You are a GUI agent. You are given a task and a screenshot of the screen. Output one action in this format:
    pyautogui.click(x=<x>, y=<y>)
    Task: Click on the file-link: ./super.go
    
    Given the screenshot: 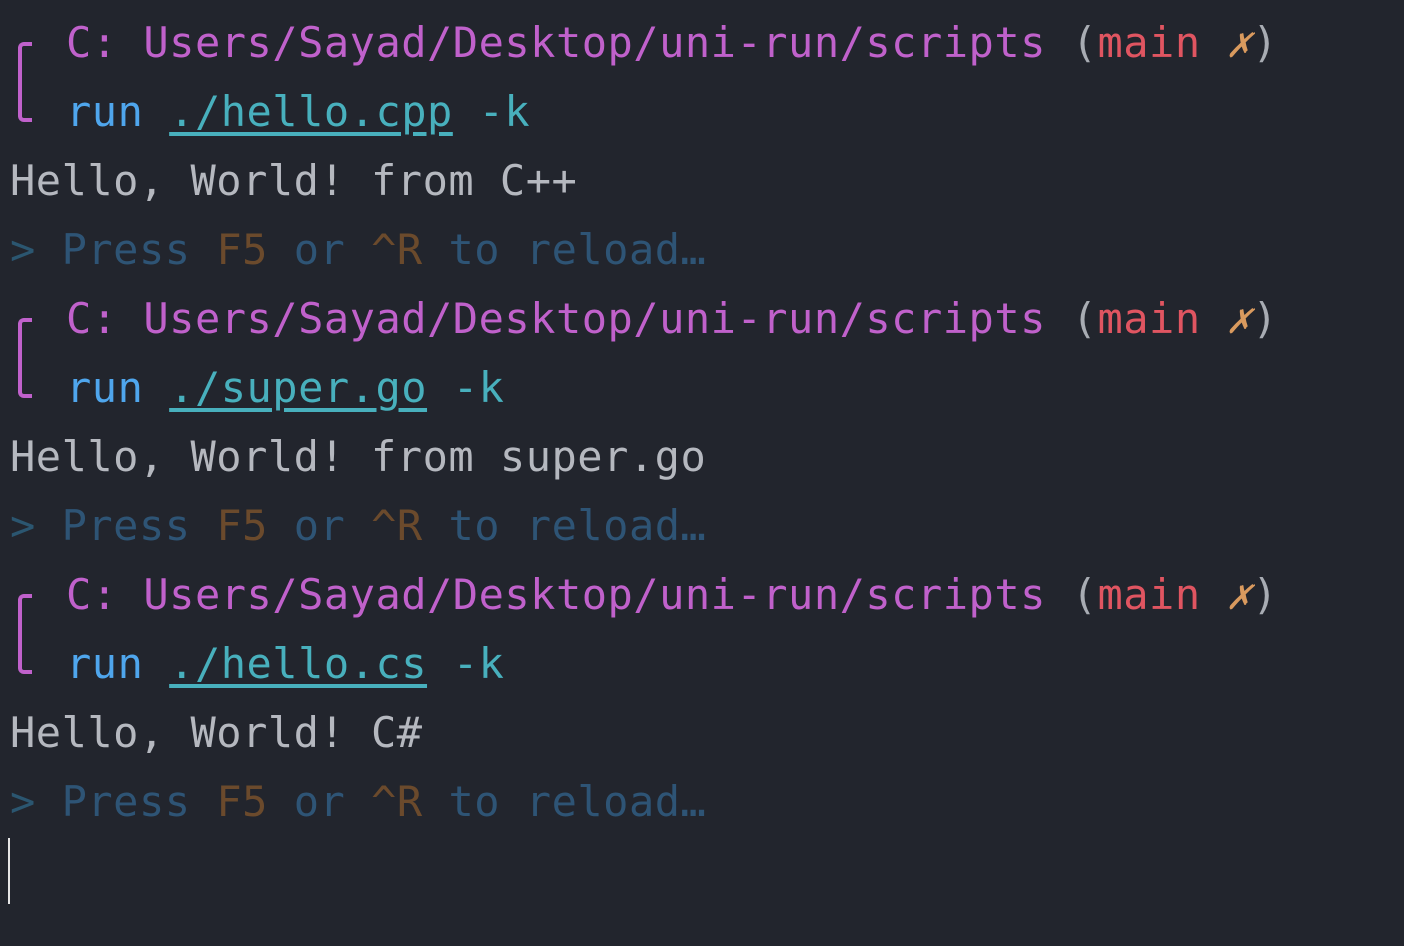 What is the action you would take?
    pyautogui.click(x=298, y=387)
    